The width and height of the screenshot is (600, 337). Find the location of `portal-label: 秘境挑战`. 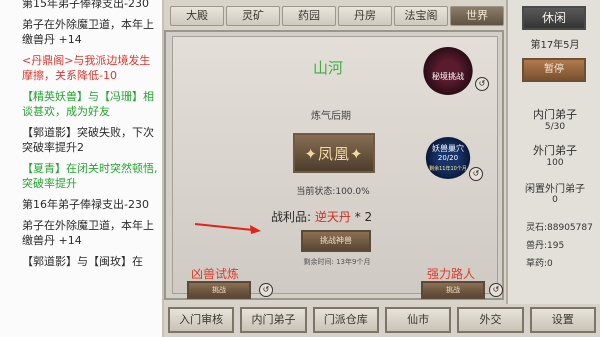

portal-label: 秘境挑战 is located at coordinates (448, 76).